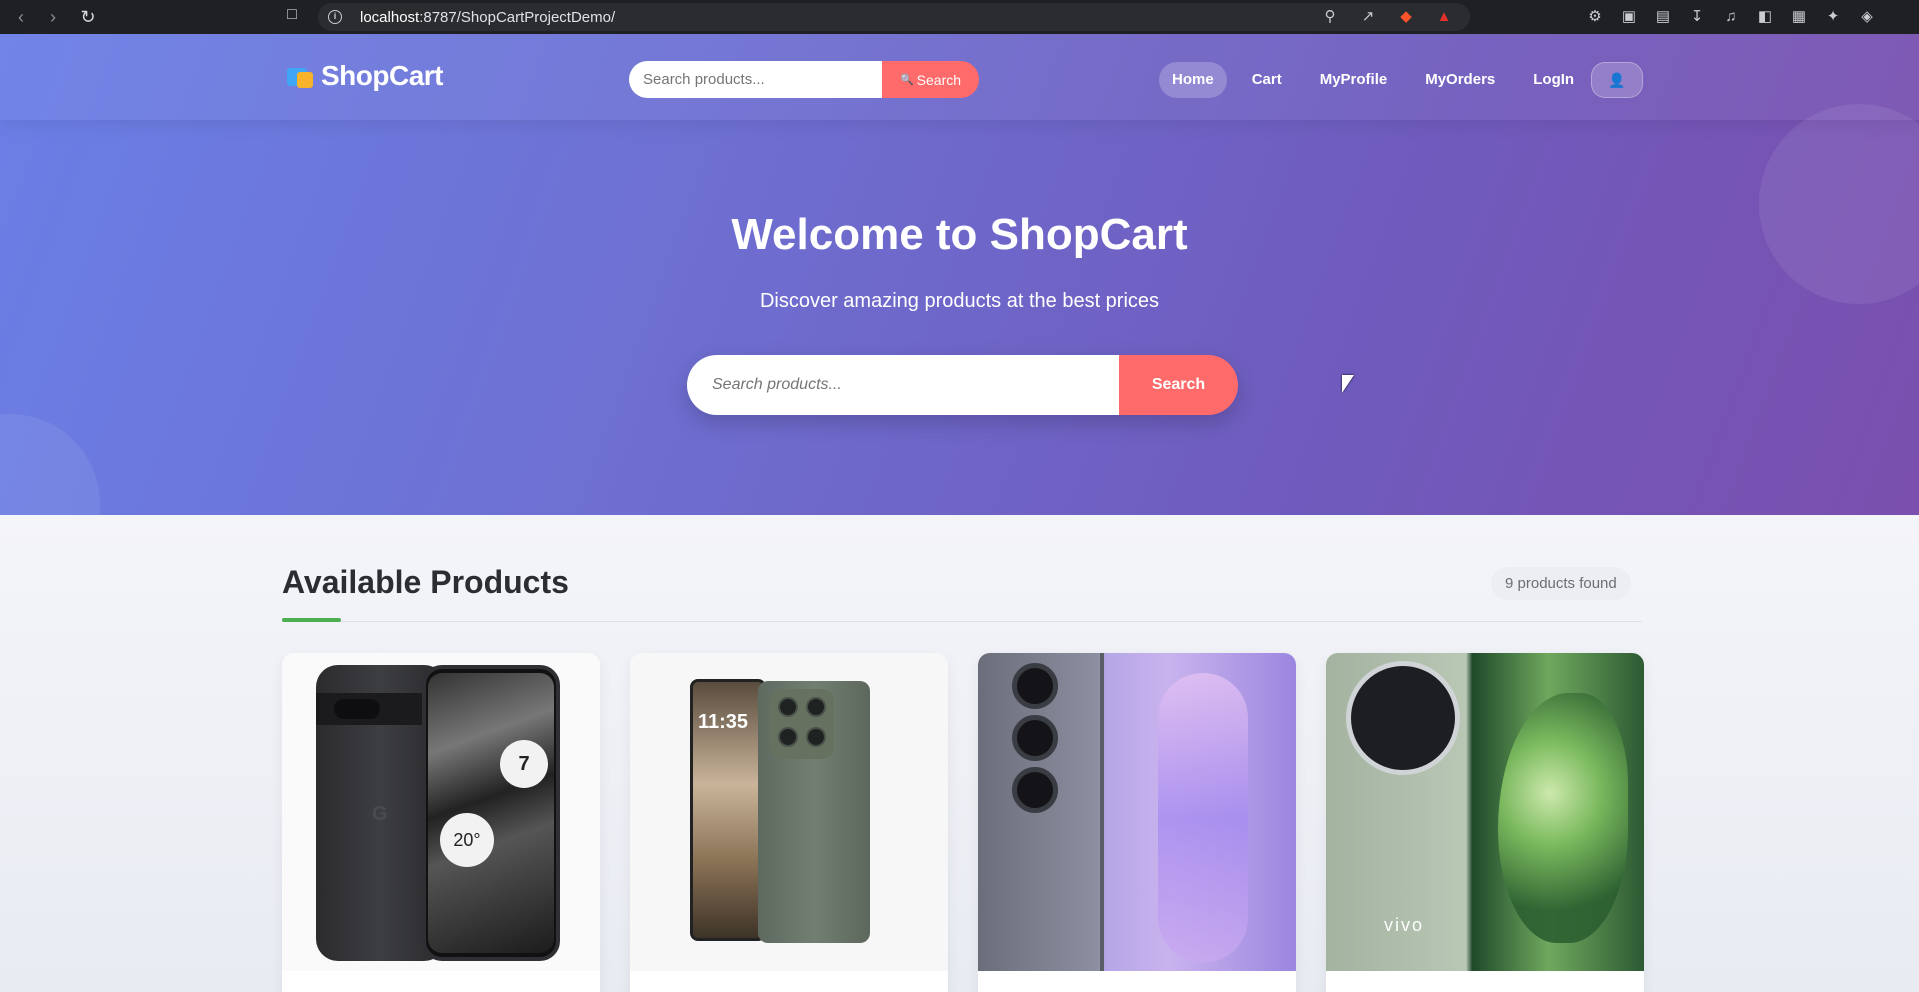 The width and height of the screenshot is (1919, 992). I want to click on brand-logo: ShopCart, so click(365, 76).